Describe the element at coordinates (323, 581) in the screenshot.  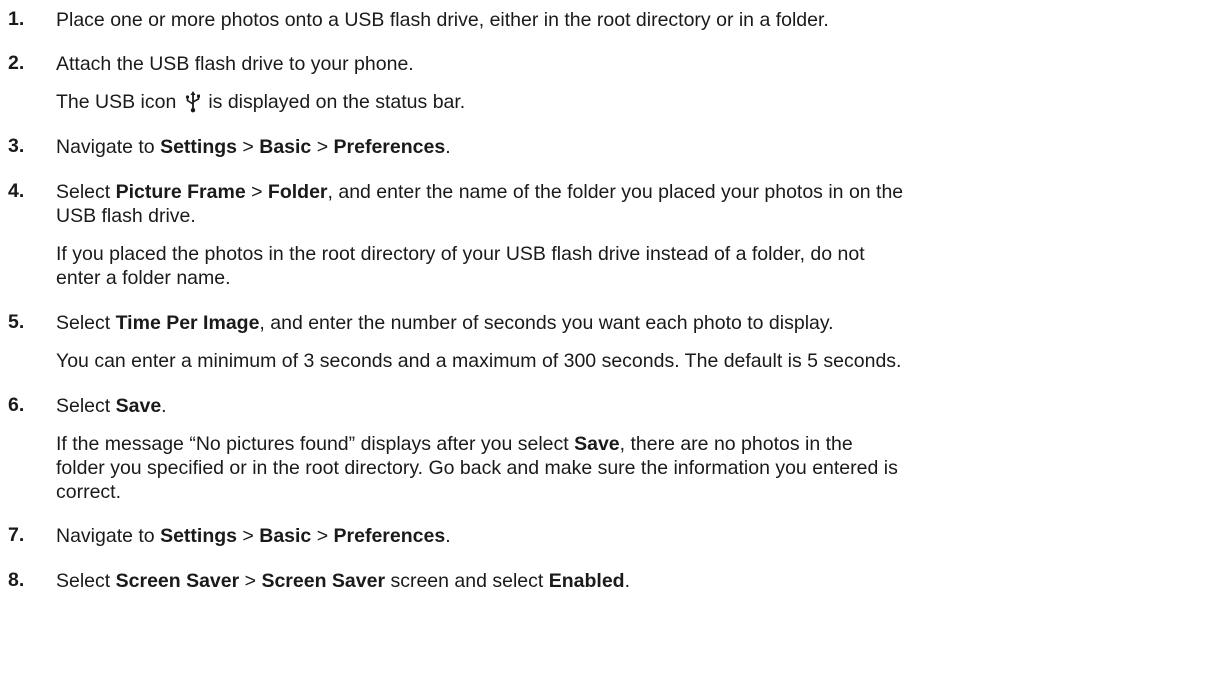
I see `menu-path-screen-saver-screen: Screen Saver` at that location.